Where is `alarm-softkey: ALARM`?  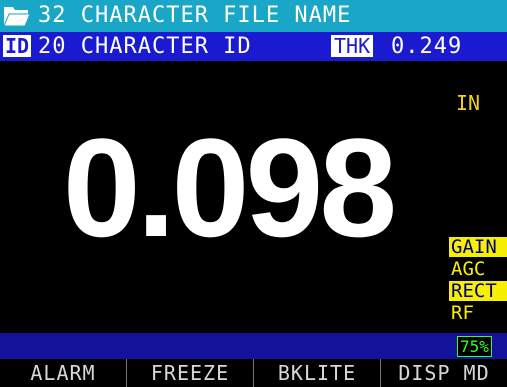
alarm-softkey: ALARM is located at coordinates (63, 373).